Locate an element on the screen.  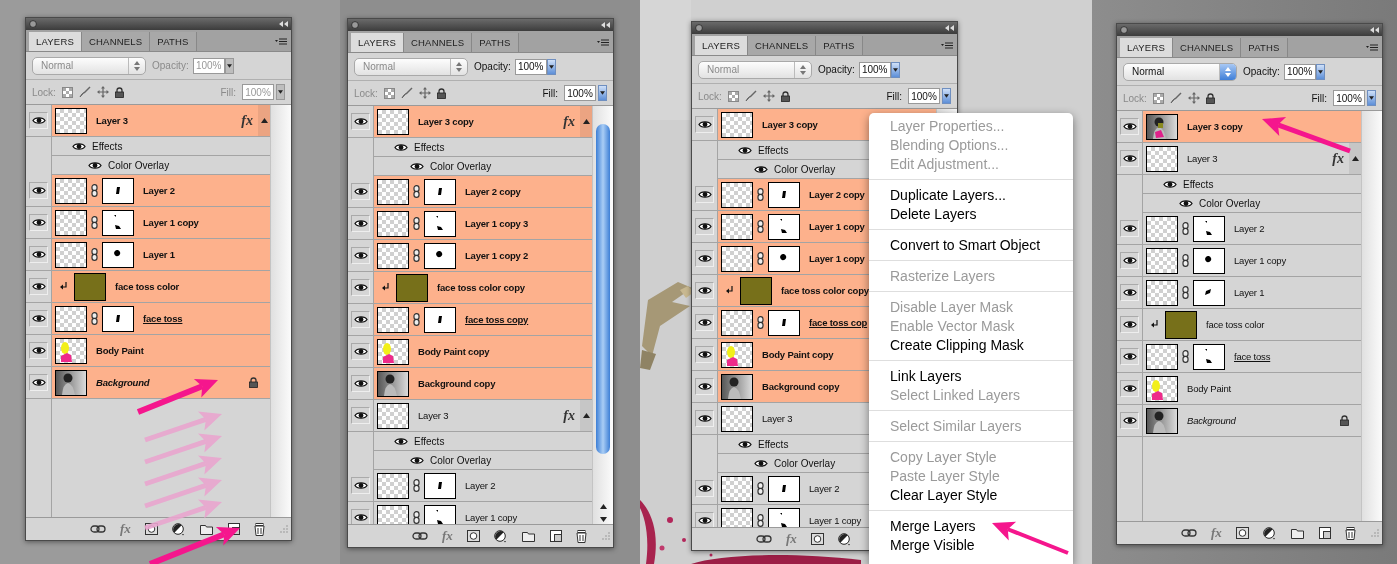
menu-item: Clear Layer Style is located at coordinates (971, 495).